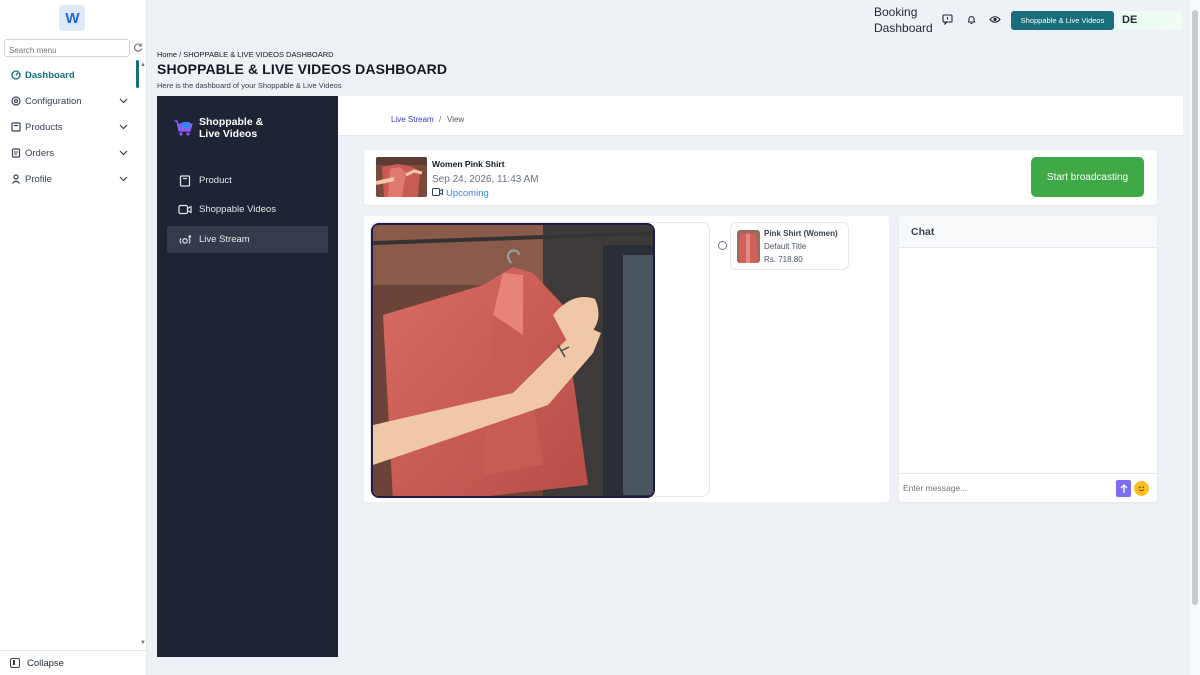  Describe the element at coordinates (228, 134) in the screenshot. I see `plugin-brand-line2: Live Videos` at that location.